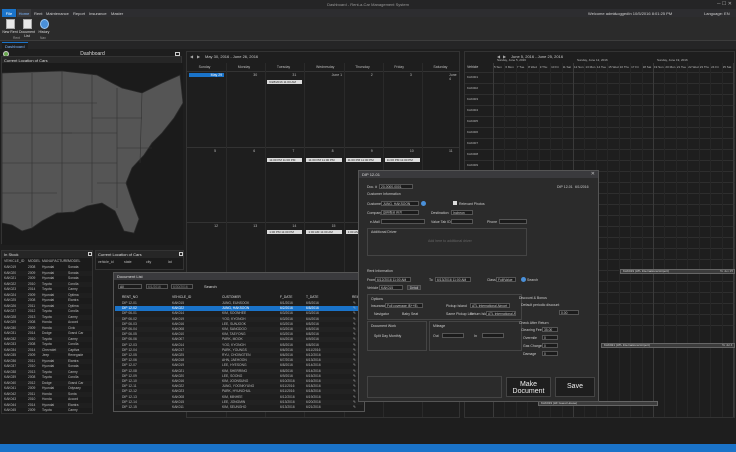  What do you see at coordinates (38, 13) in the screenshot?
I see `menu-rent: Rent` at bounding box center [38, 13].